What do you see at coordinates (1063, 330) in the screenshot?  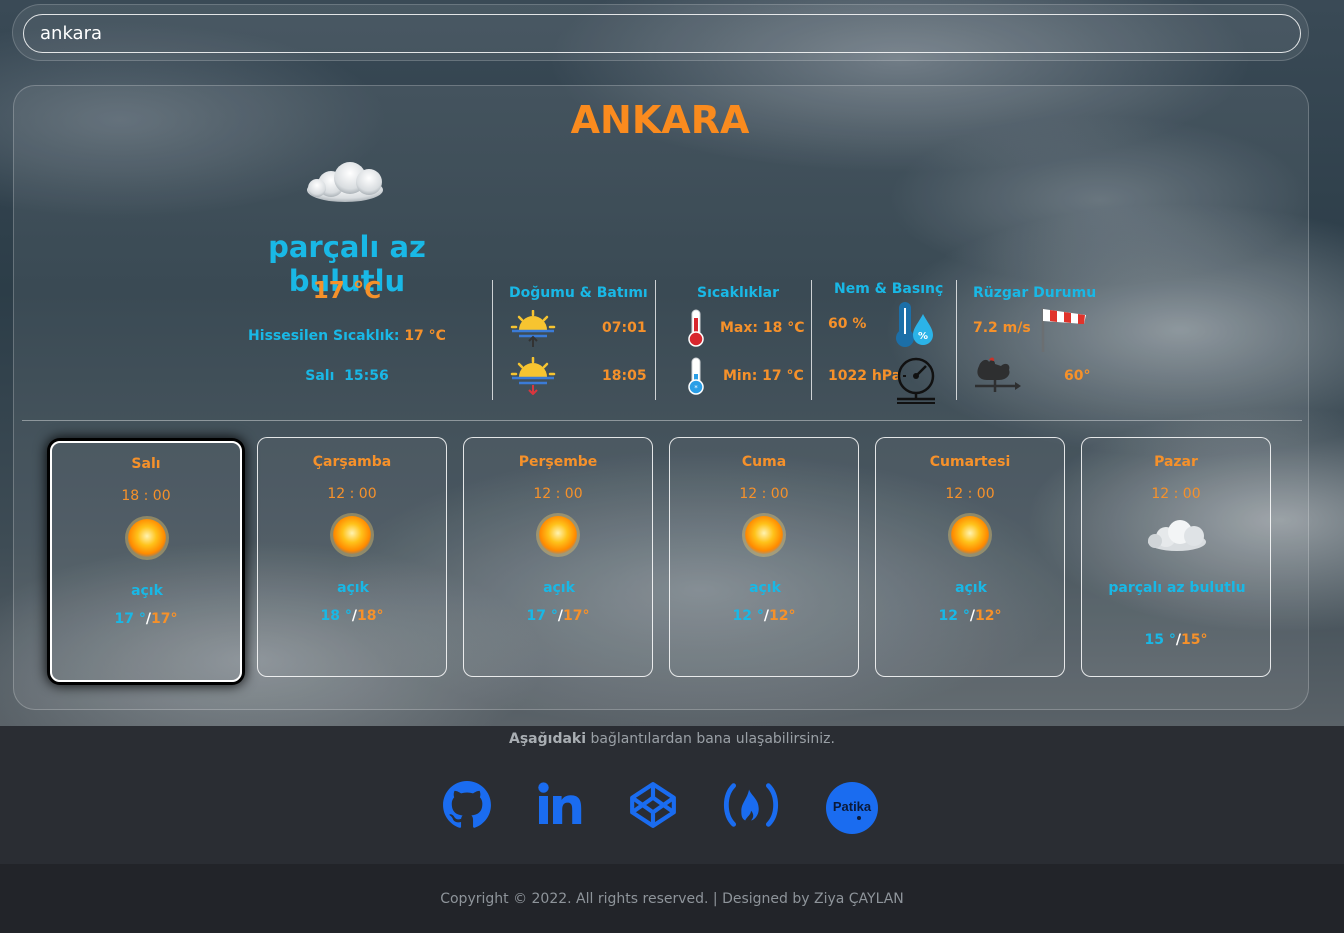 I see `windsock-icon` at bounding box center [1063, 330].